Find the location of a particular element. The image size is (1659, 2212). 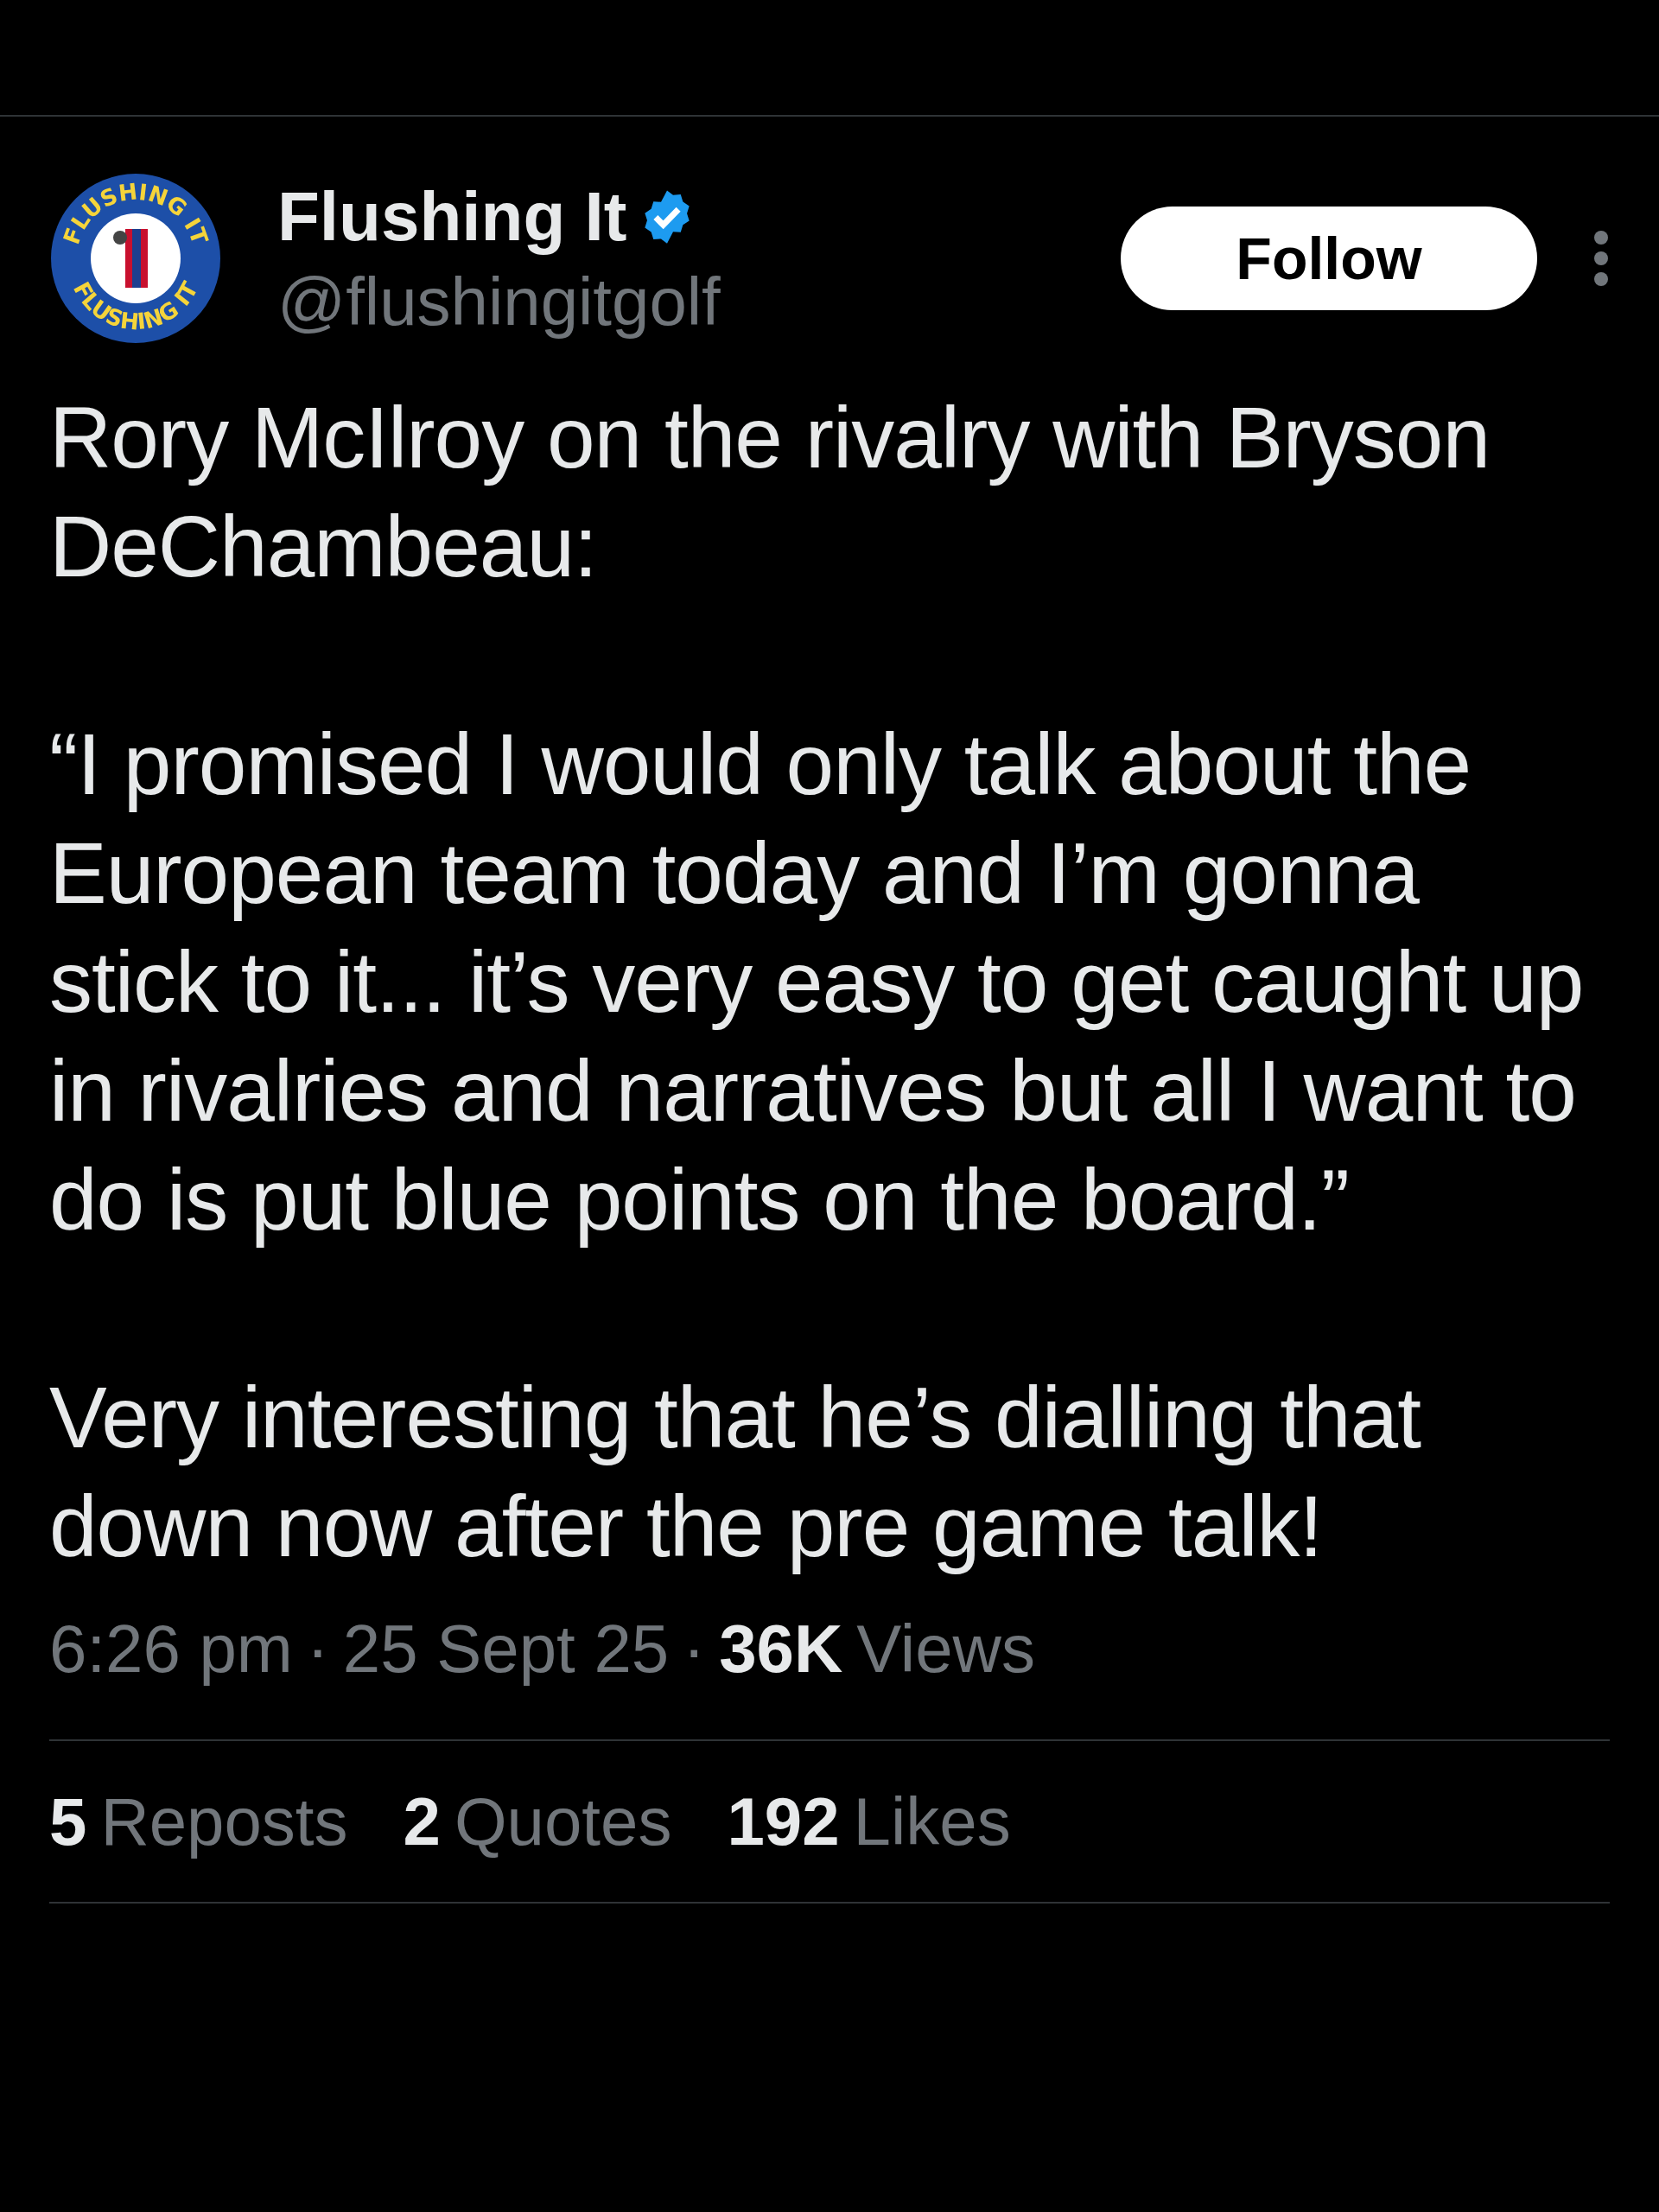

stat-link: 5 Reposts is located at coordinates (198, 1821).